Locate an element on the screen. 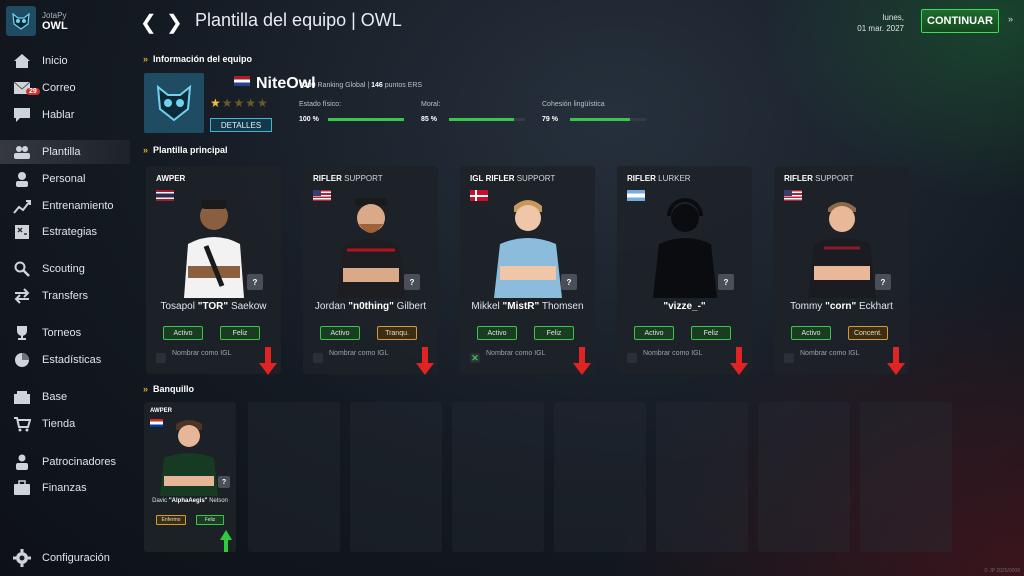 Image resolution: width=1024 pixels, height=576 pixels. nickname: "AlphaAegis" is located at coordinates (188, 501).